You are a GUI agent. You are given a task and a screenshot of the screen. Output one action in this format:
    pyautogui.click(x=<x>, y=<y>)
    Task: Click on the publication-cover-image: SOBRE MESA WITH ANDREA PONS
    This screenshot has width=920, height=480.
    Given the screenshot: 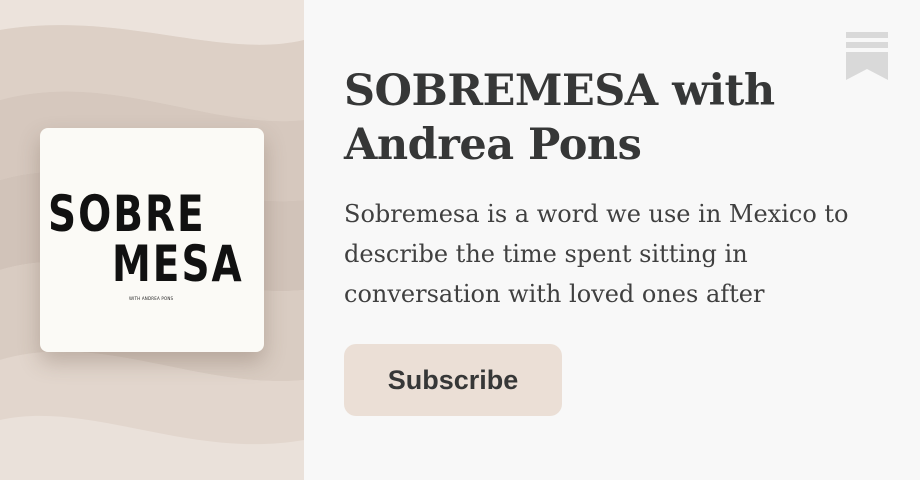 What is the action you would take?
    pyautogui.click(x=152, y=240)
    